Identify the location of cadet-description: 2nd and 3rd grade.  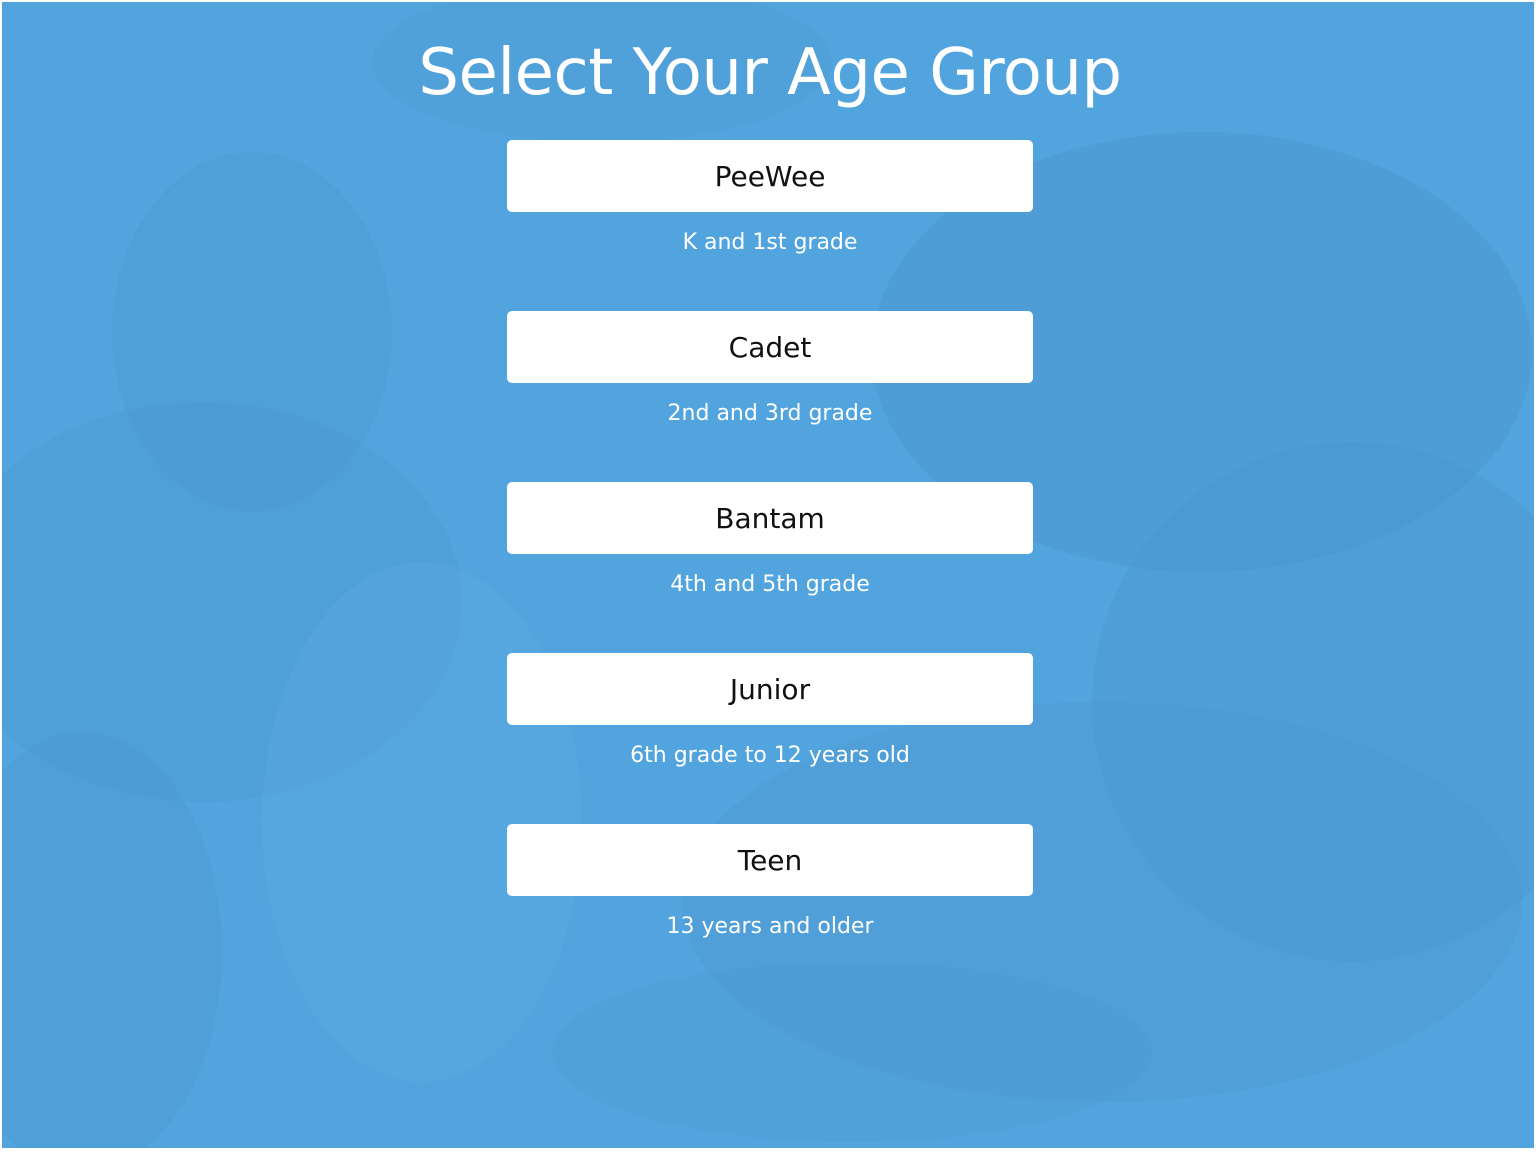
(770, 413).